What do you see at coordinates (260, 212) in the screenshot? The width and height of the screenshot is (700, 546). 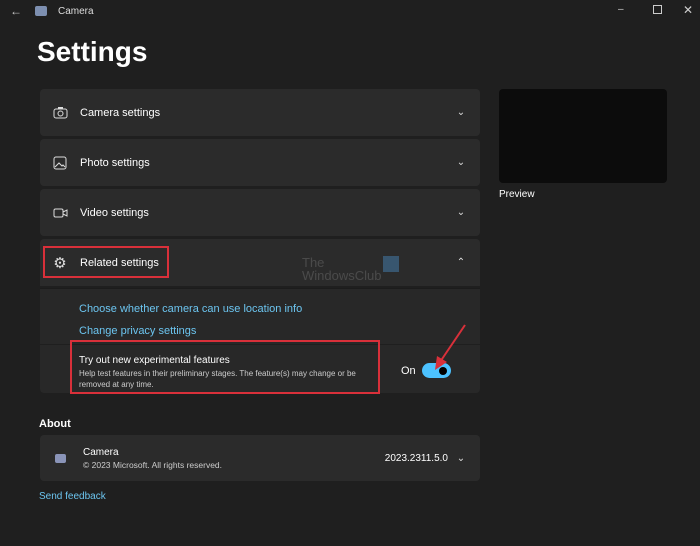 I see `video-settings-expander: Video settings ⌄` at bounding box center [260, 212].